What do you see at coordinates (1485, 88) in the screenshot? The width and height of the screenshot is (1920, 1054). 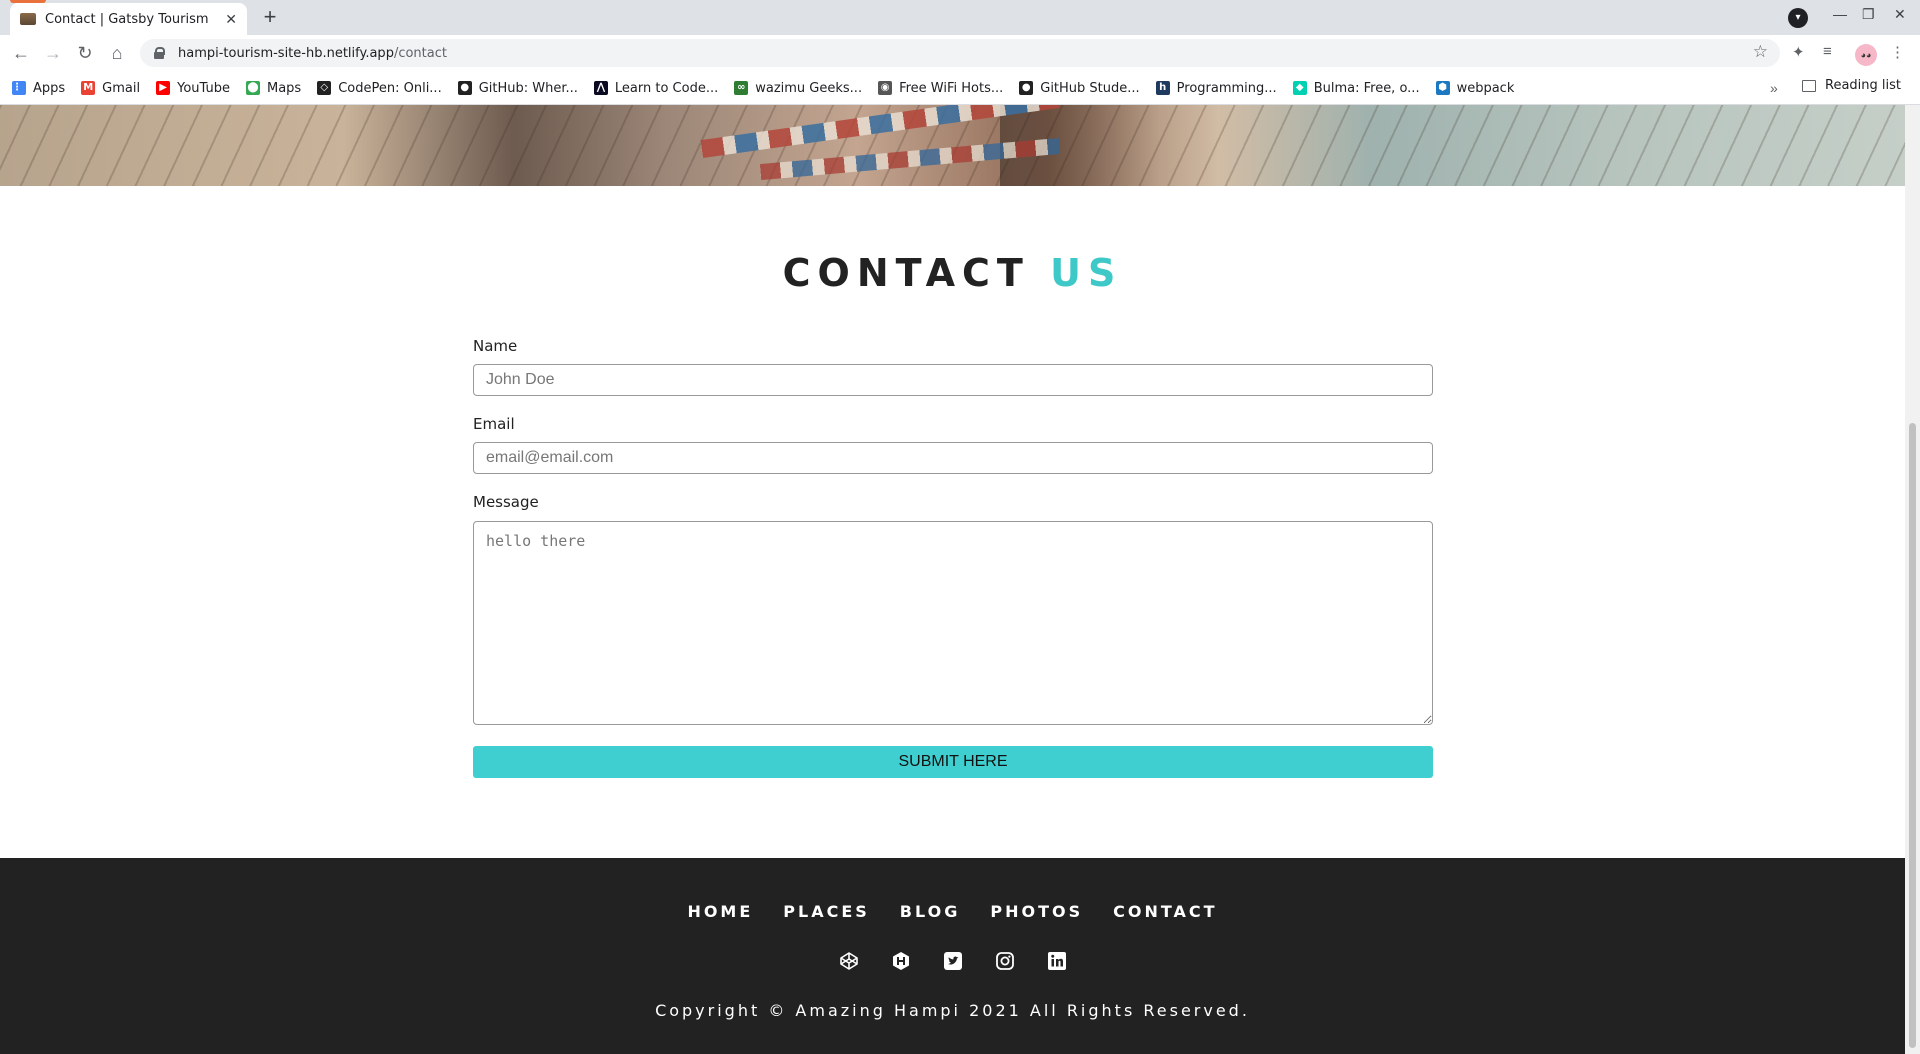 I see `bookmark-label: webpack` at bounding box center [1485, 88].